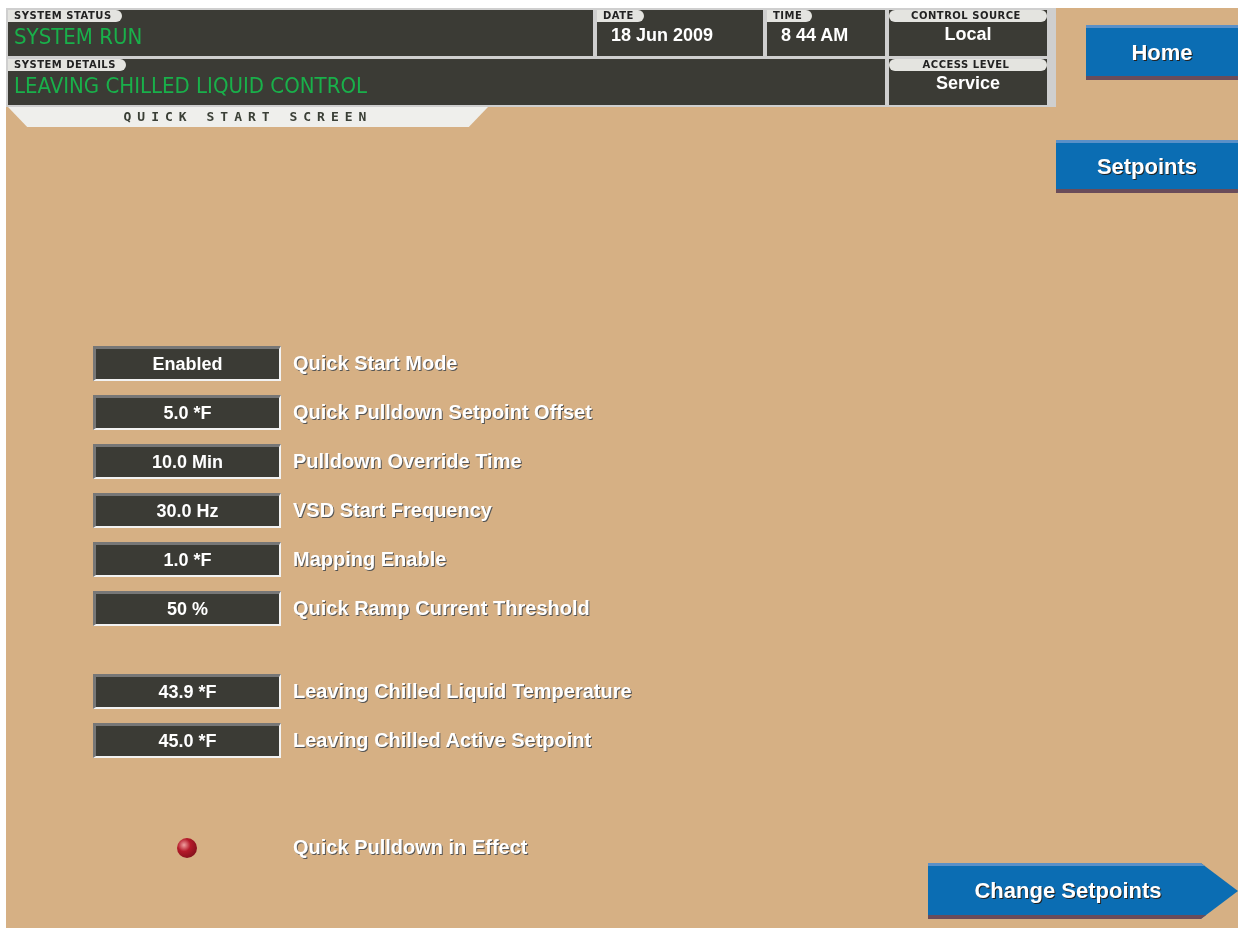 This screenshot has height=928, width=1238. I want to click on setting-label: VSD Start Frequency, so click(392, 510).